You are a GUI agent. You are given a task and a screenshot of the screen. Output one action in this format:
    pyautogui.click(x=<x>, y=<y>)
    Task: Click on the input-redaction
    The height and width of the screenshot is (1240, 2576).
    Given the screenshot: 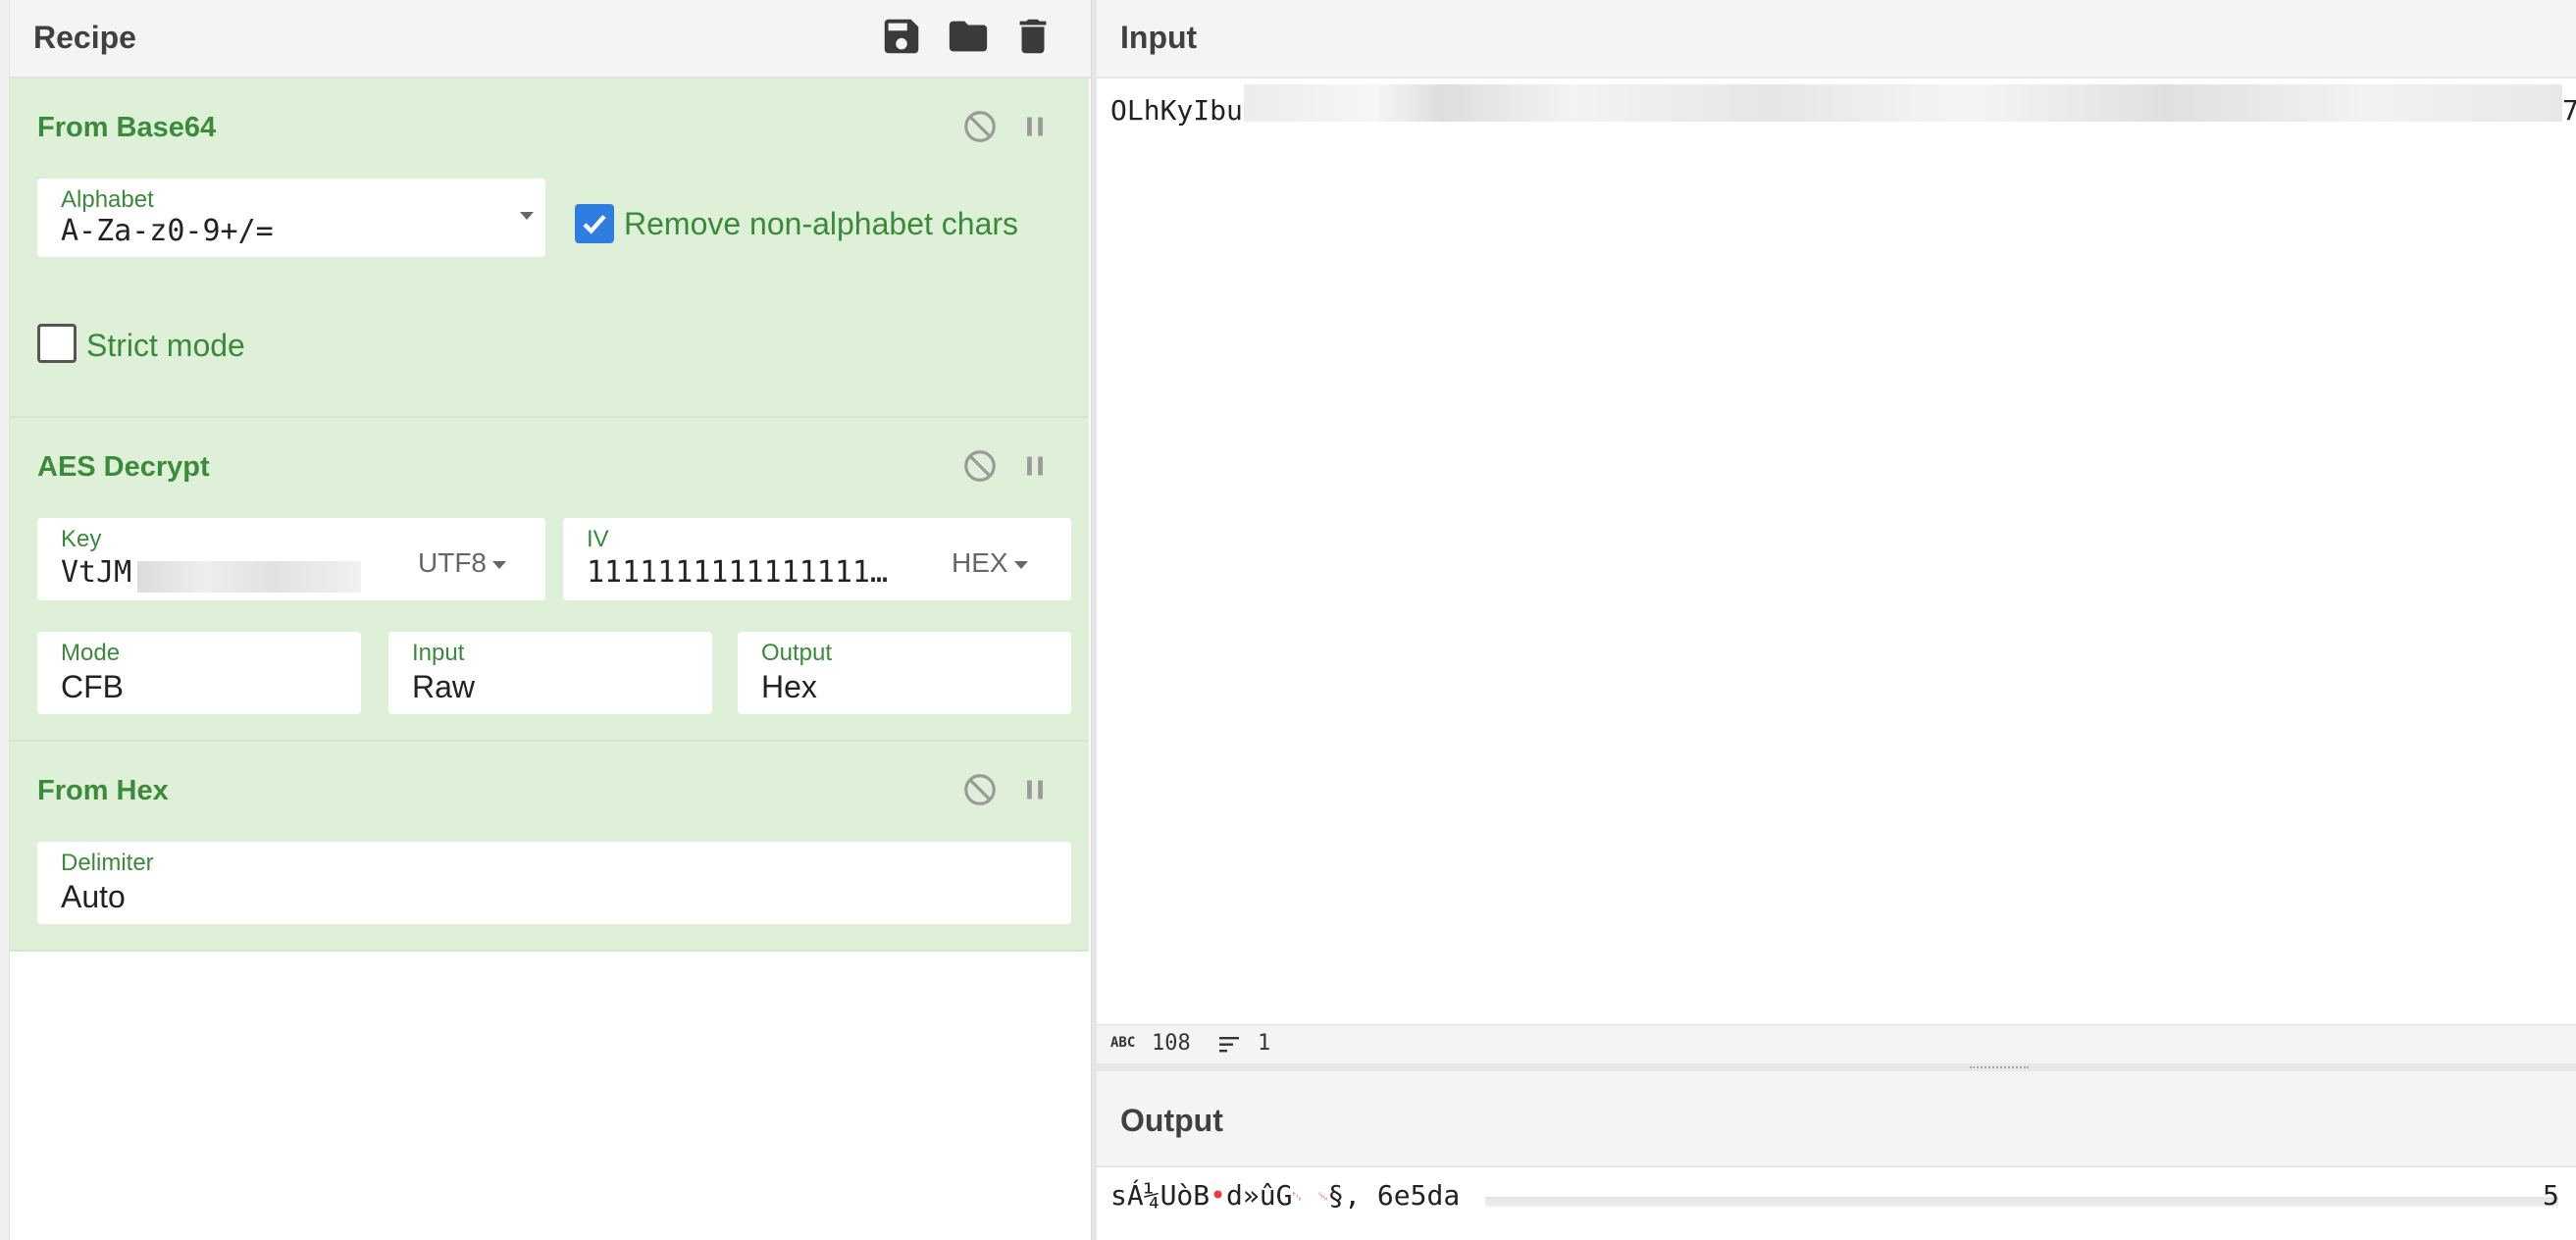 What is the action you would take?
    pyautogui.click(x=1903, y=103)
    